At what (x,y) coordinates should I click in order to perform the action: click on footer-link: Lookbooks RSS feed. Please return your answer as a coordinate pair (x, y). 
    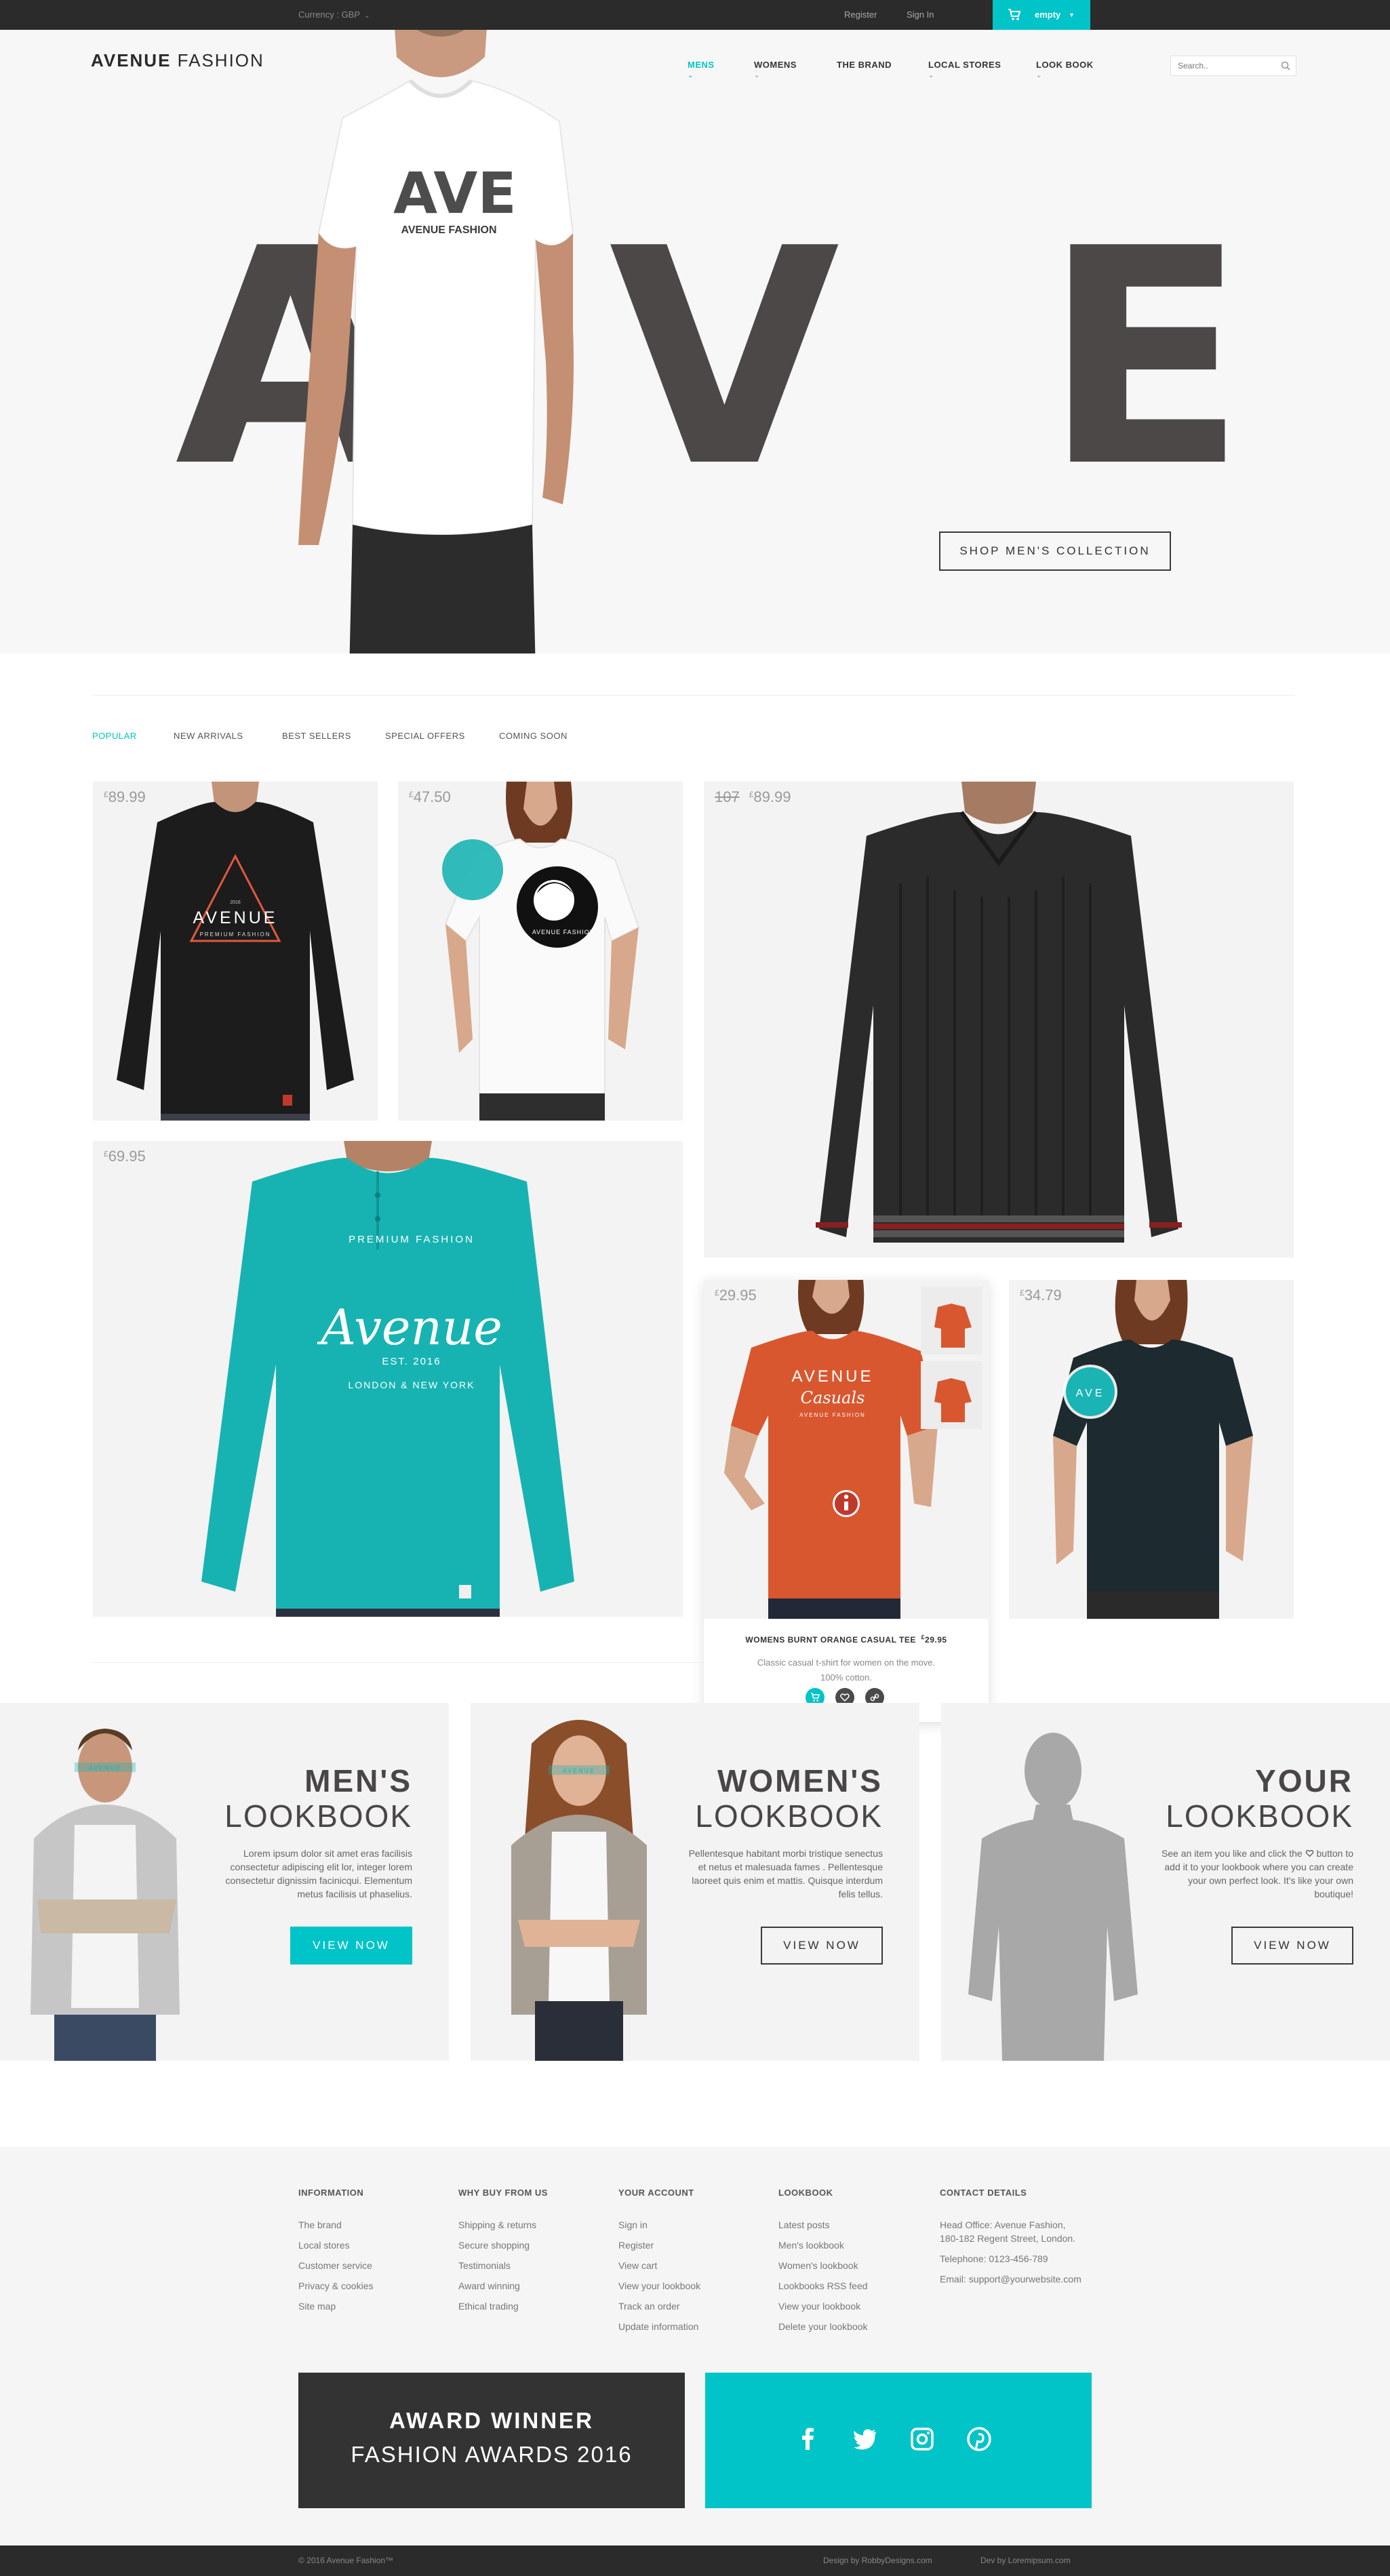
    Looking at the image, I should click on (856, 2289).